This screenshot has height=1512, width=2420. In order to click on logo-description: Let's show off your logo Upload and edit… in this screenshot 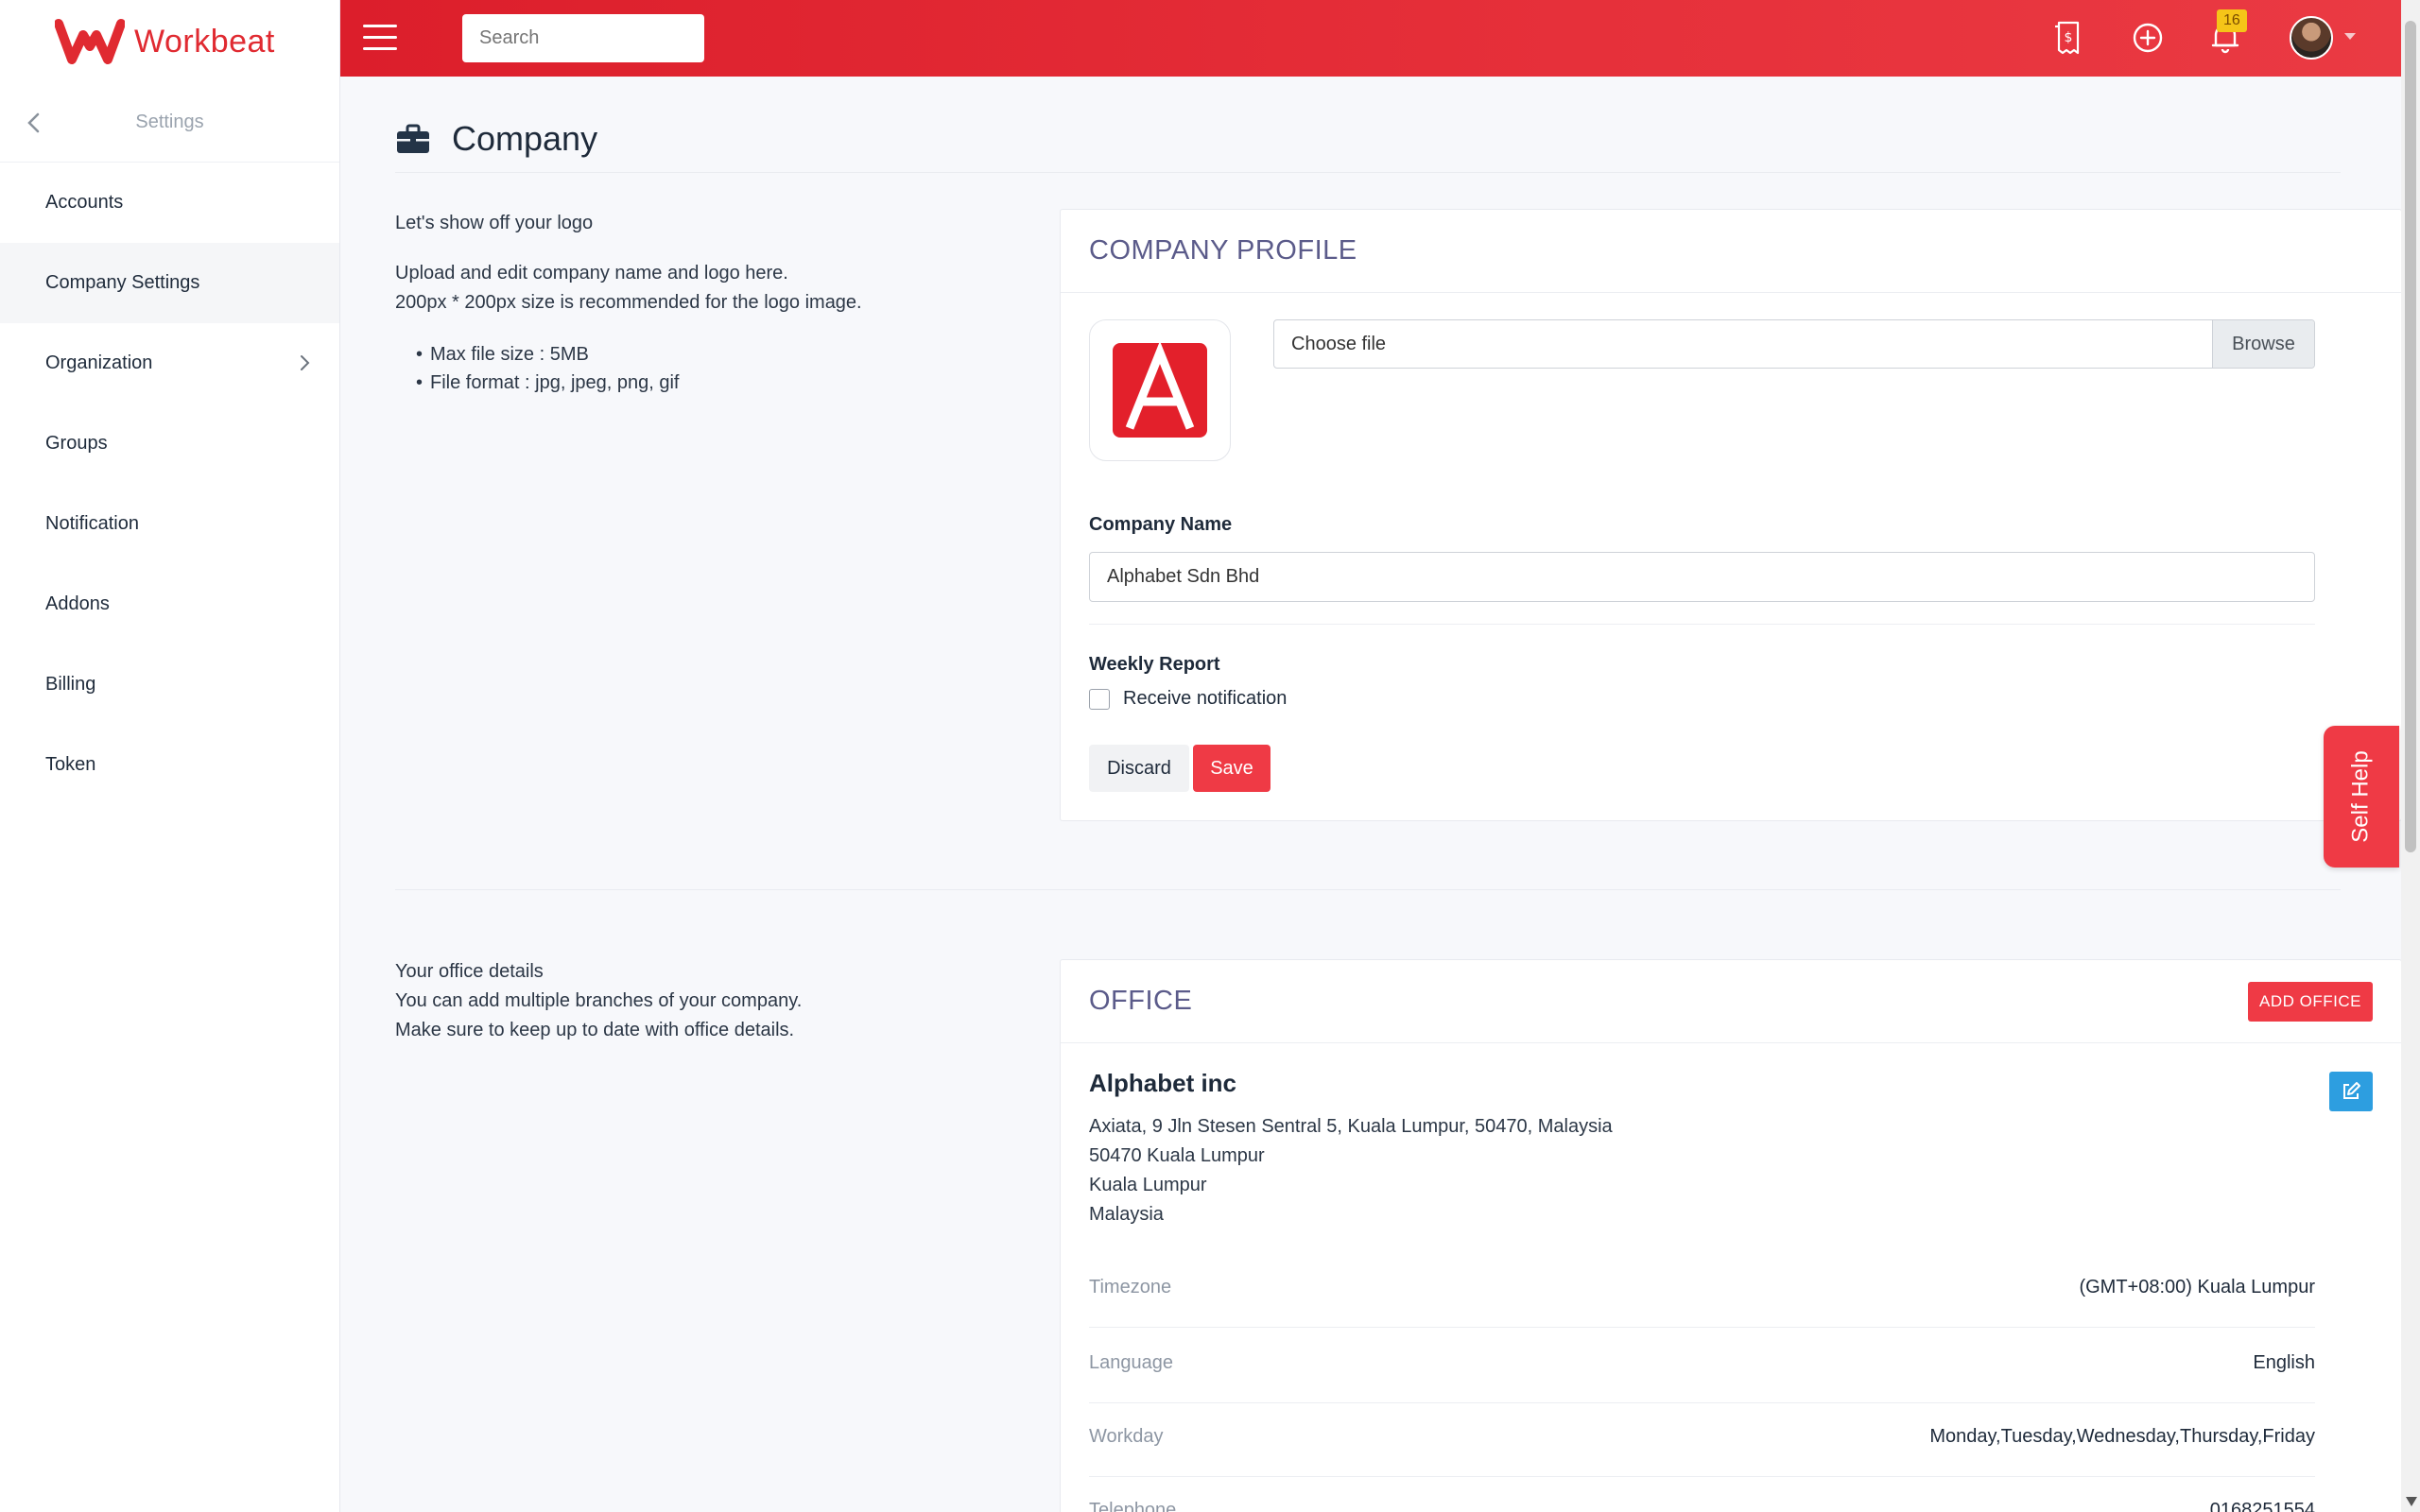, I will do `click(628, 303)`.